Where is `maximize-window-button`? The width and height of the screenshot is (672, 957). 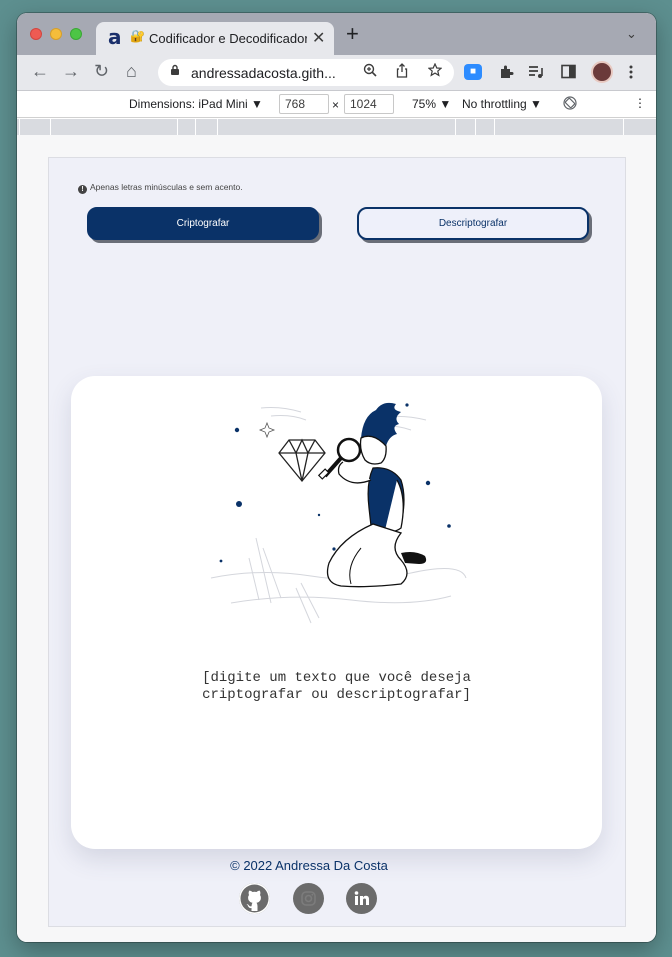
maximize-window-button is located at coordinates (76, 34).